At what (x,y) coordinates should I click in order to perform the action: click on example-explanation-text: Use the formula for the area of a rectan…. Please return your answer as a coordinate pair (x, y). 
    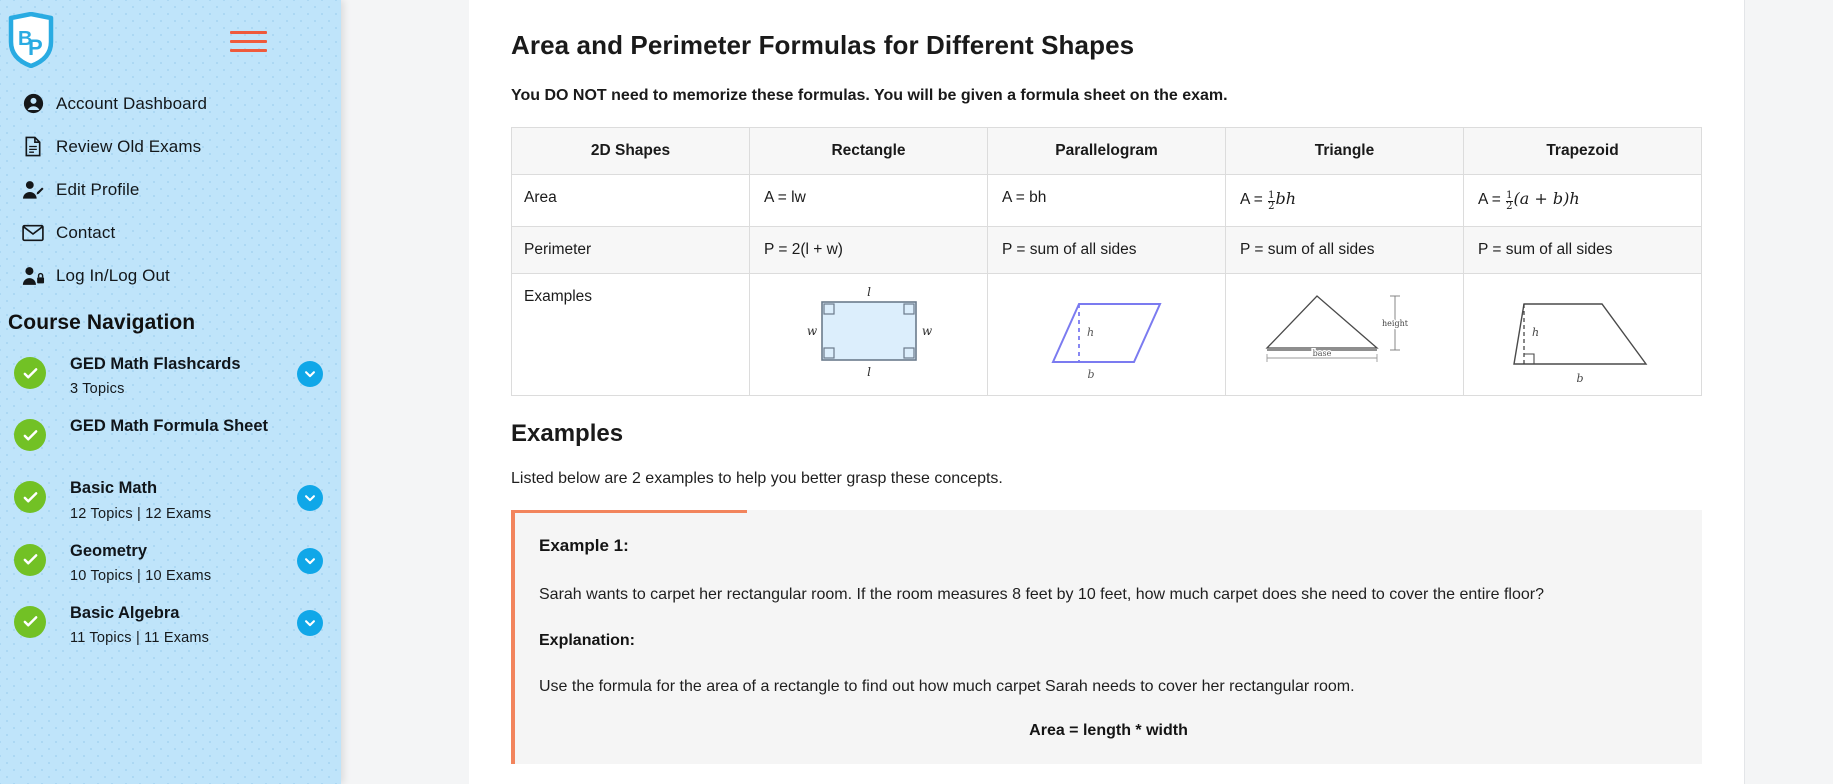
    Looking at the image, I should click on (947, 686).